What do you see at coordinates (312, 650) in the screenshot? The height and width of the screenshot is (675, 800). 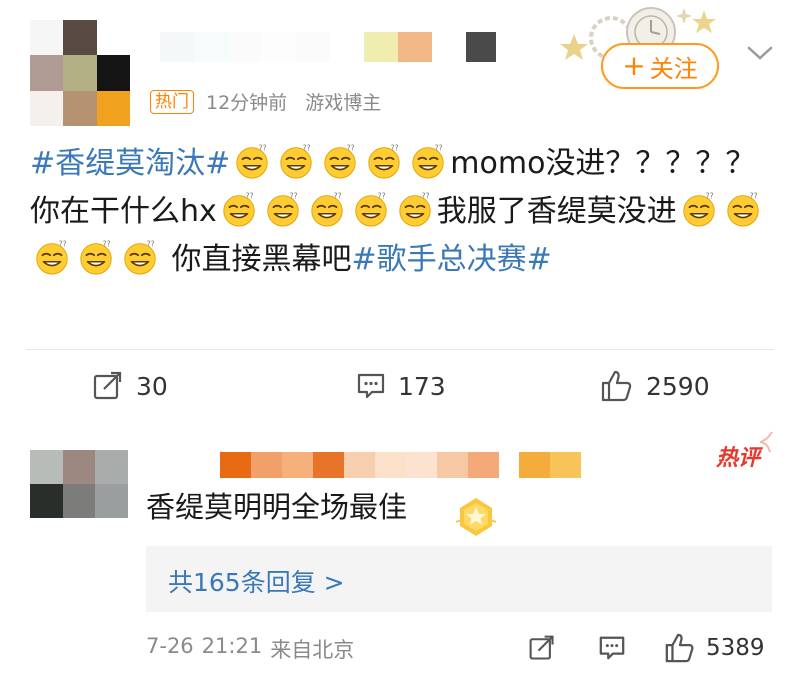 I see `comment-location: 来自北京` at bounding box center [312, 650].